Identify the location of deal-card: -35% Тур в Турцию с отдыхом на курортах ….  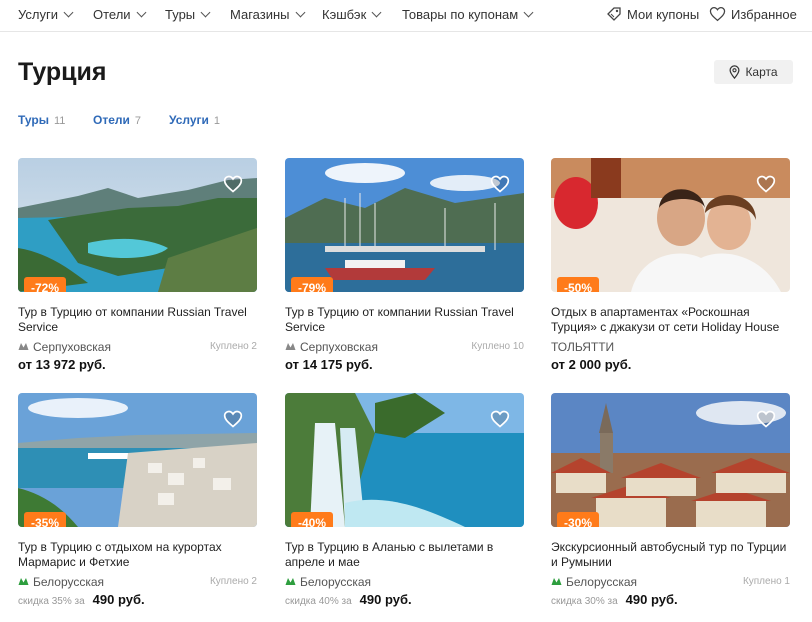
(137, 500).